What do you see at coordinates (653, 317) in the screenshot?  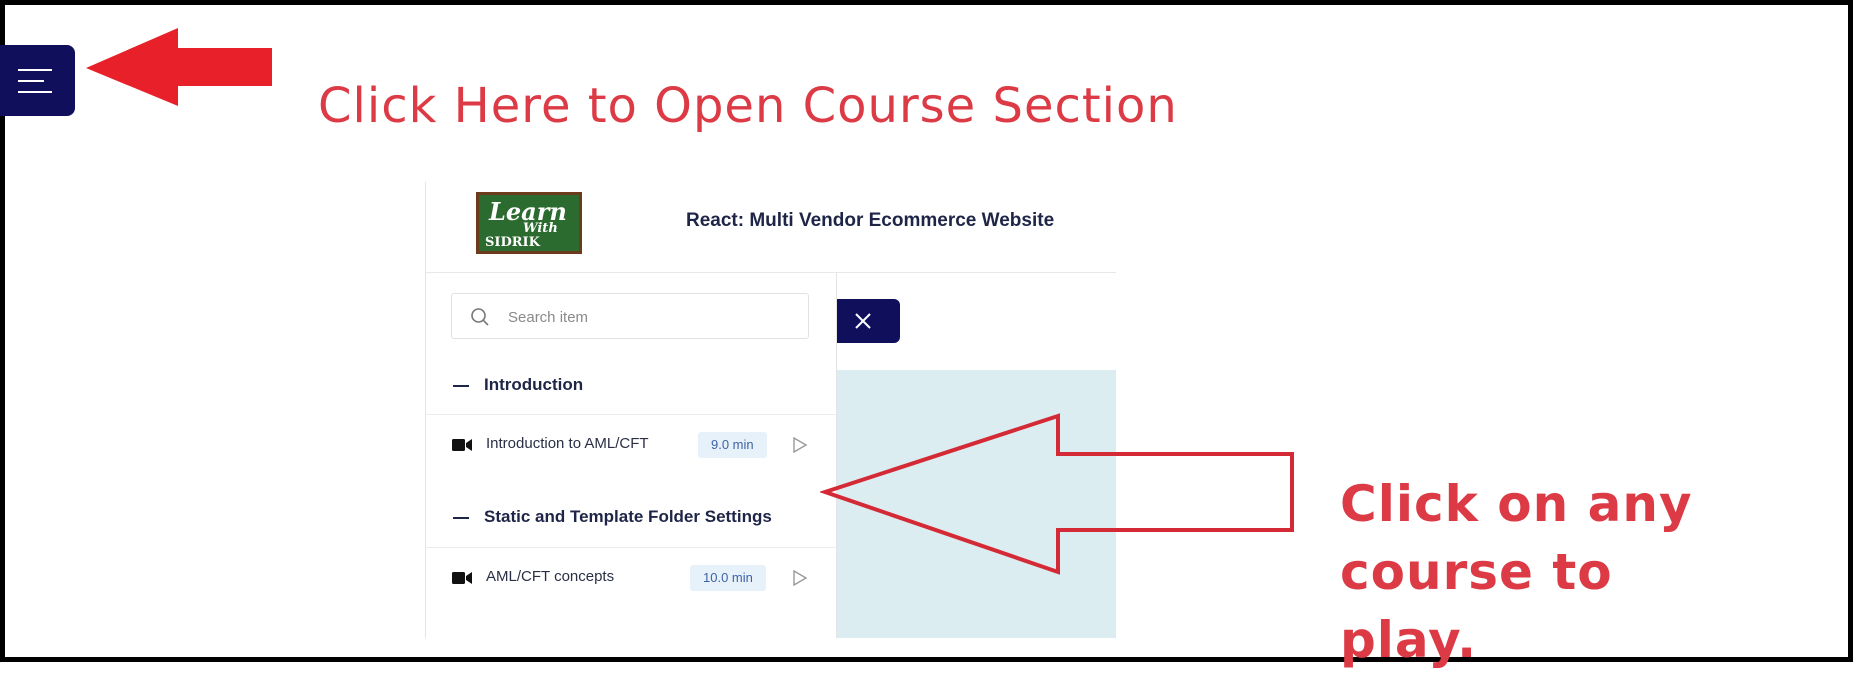 I see `search-input` at bounding box center [653, 317].